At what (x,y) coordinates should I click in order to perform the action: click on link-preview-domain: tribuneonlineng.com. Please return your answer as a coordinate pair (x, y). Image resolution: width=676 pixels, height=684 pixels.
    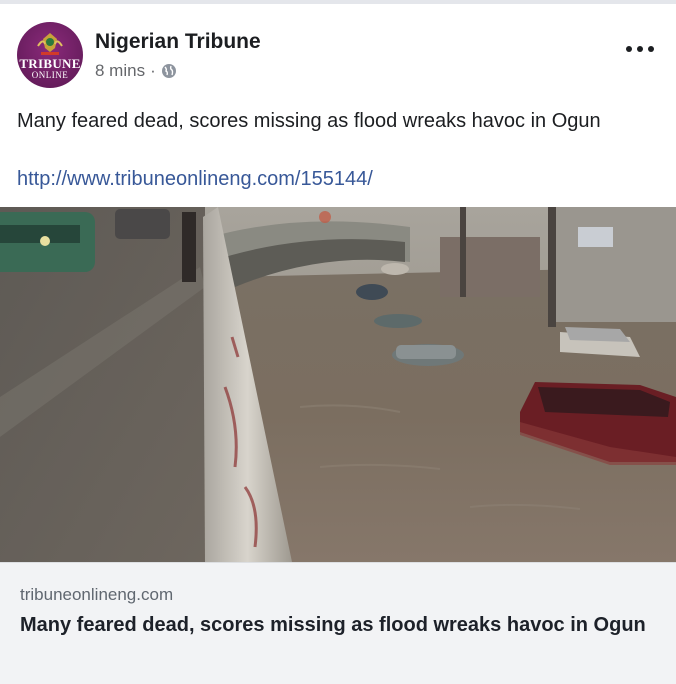
    Looking at the image, I should click on (97, 594).